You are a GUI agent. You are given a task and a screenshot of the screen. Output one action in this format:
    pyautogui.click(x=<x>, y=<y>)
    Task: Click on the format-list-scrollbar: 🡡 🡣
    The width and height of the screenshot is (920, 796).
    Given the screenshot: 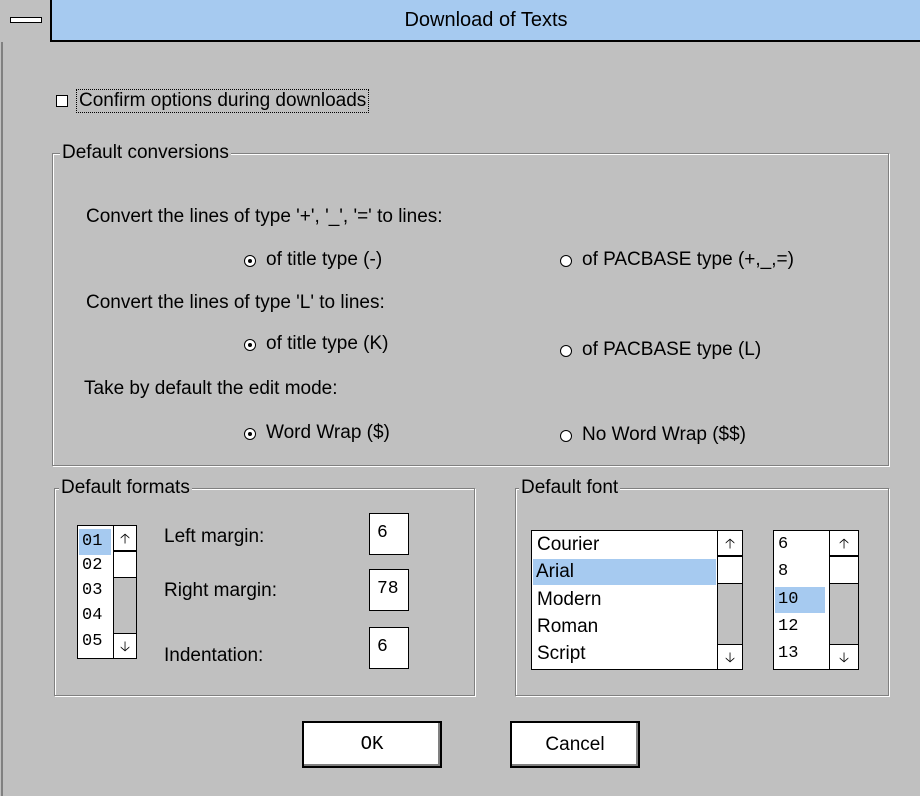 What is the action you would take?
    pyautogui.click(x=125, y=592)
    